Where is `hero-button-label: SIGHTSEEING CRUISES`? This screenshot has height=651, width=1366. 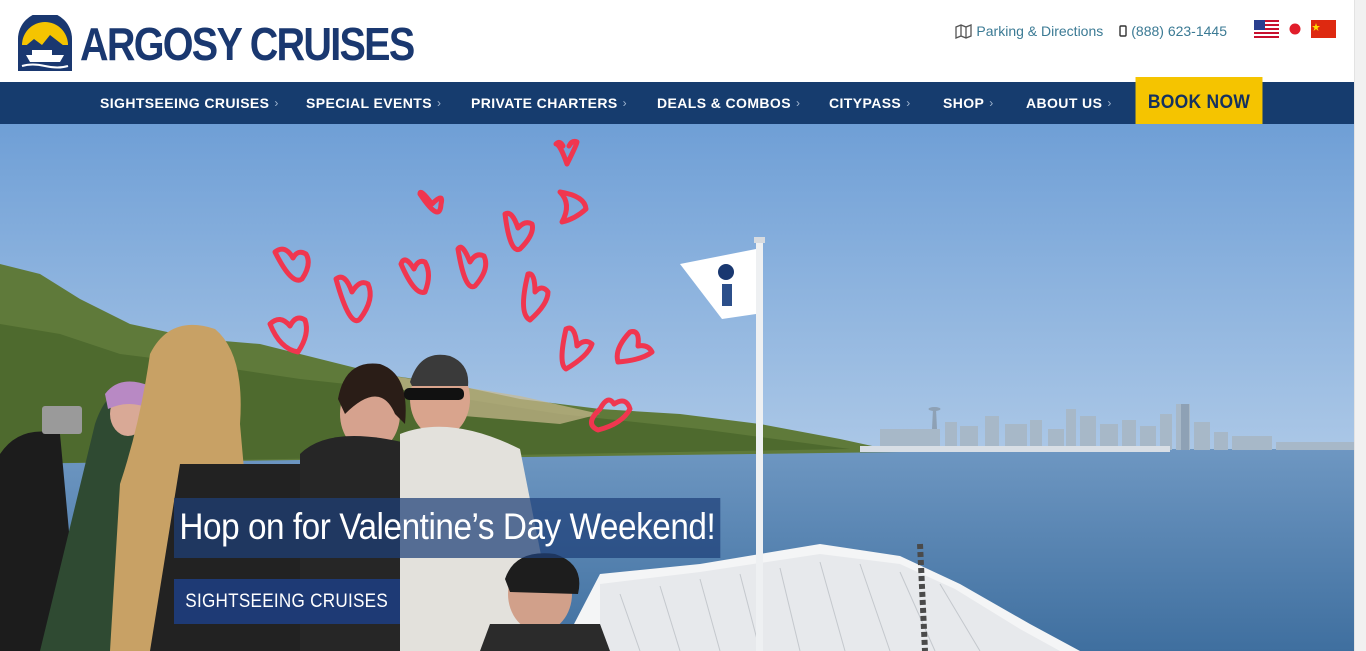
hero-button-label: SIGHTSEEING CRUISES is located at coordinates (287, 601).